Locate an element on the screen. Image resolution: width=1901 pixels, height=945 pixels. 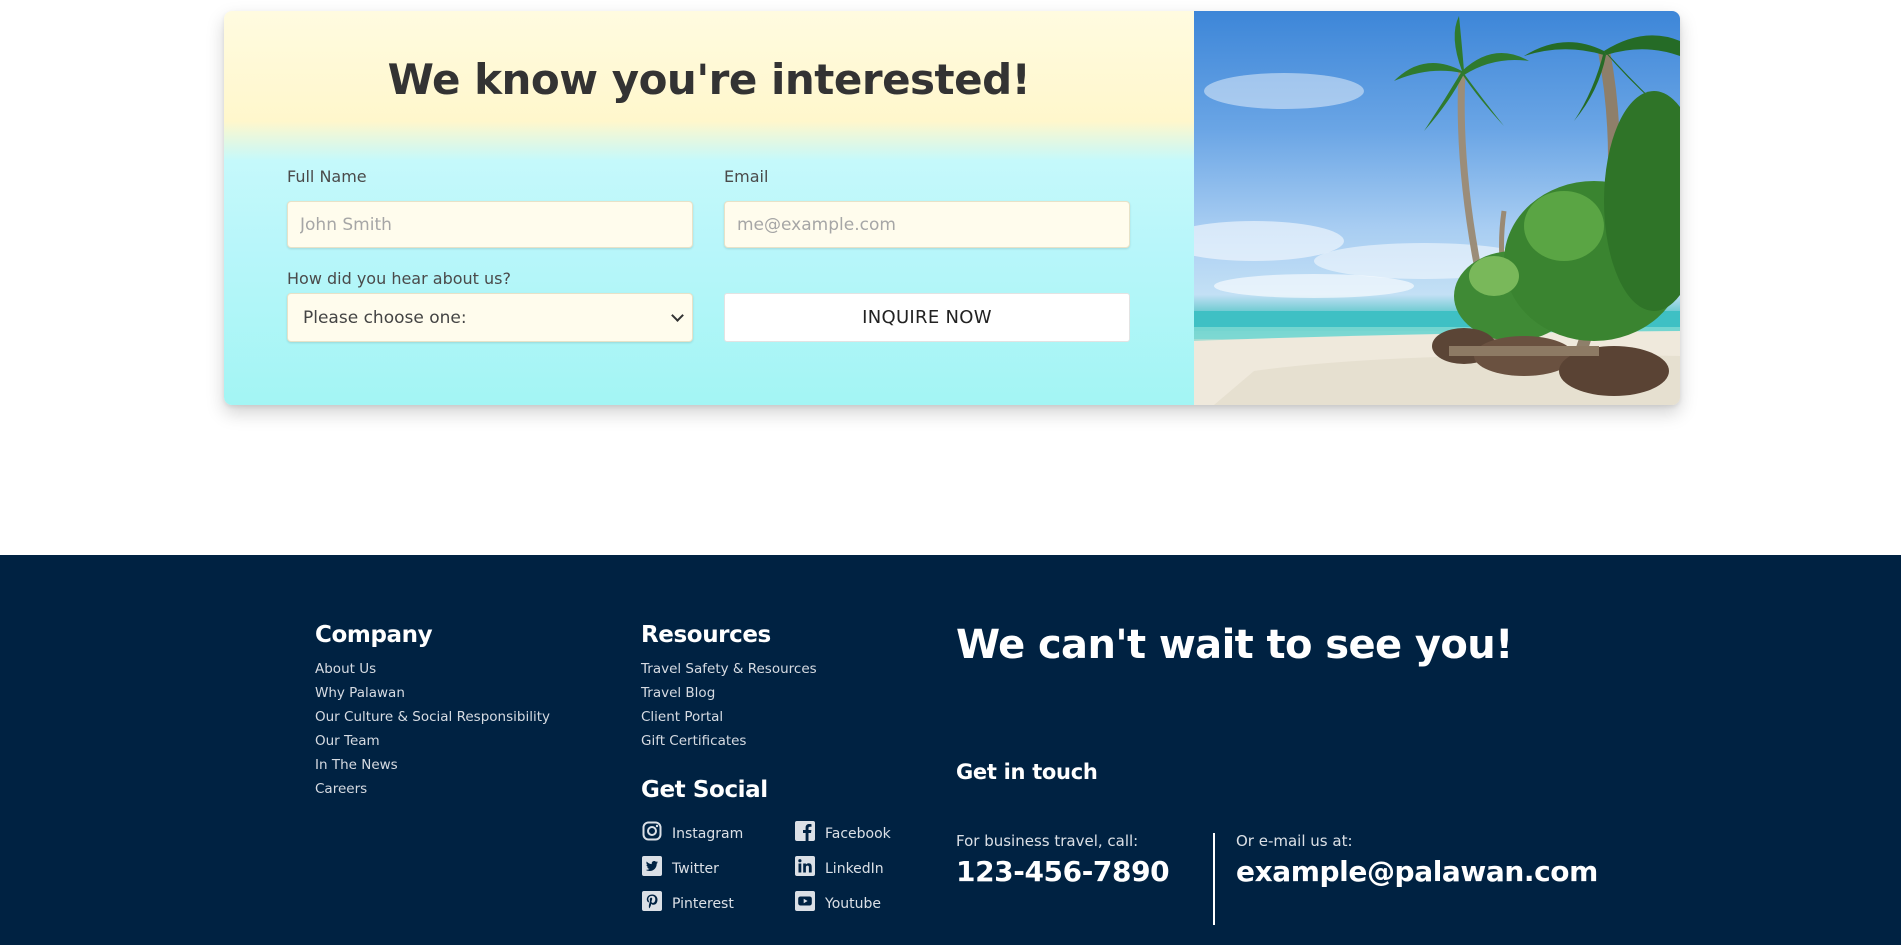
email-contact-label: Or e-mail us at: is located at coordinates (1294, 841).